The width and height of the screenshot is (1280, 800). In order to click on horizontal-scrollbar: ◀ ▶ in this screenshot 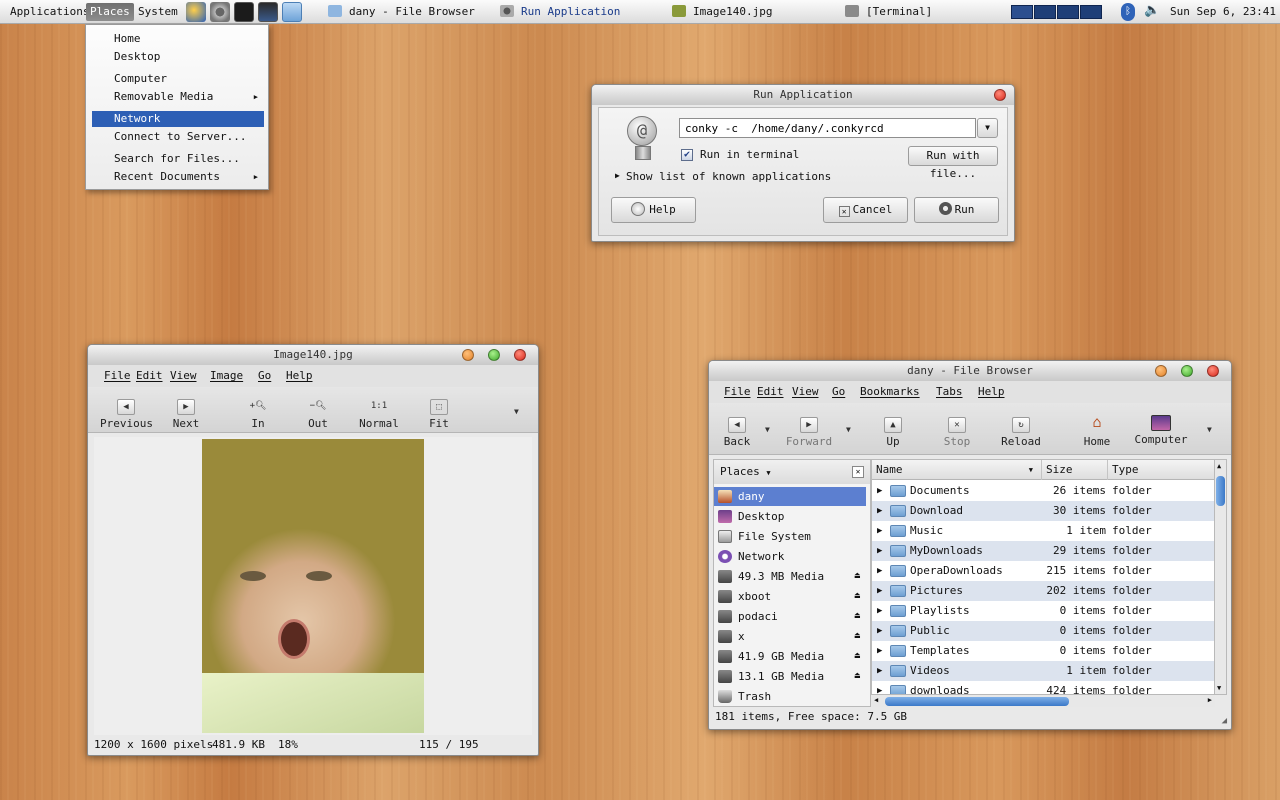, I will do `click(1043, 701)`.